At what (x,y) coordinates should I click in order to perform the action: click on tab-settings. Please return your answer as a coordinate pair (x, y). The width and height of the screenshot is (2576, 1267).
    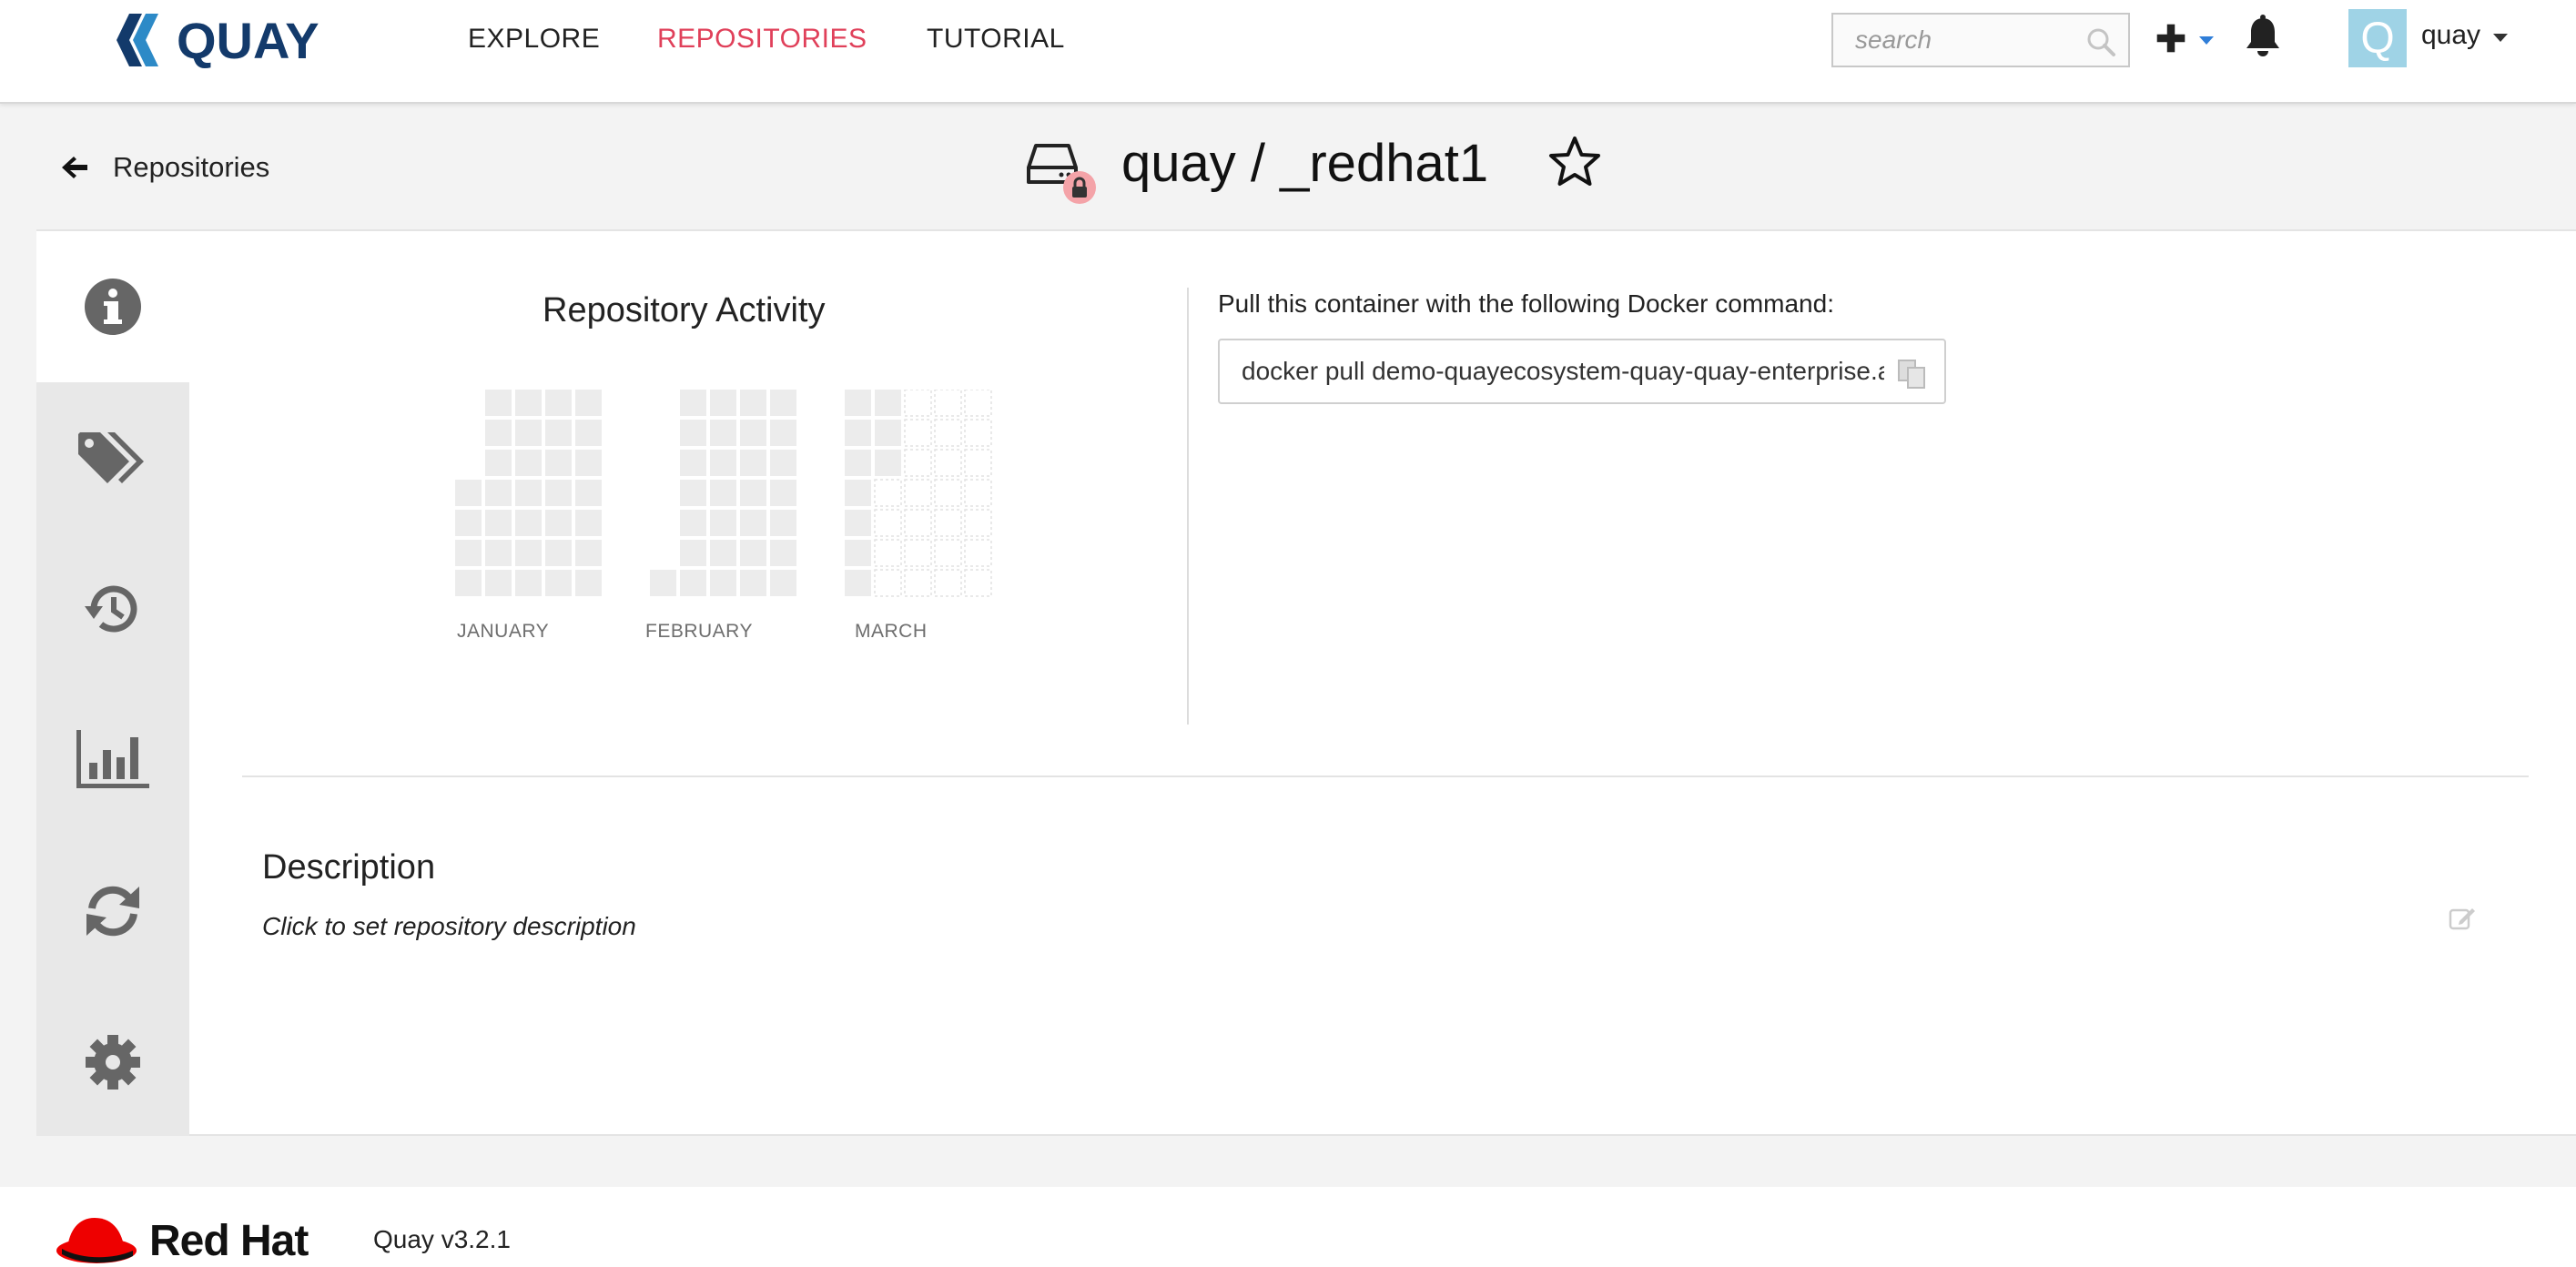
    Looking at the image, I should click on (112, 1063).